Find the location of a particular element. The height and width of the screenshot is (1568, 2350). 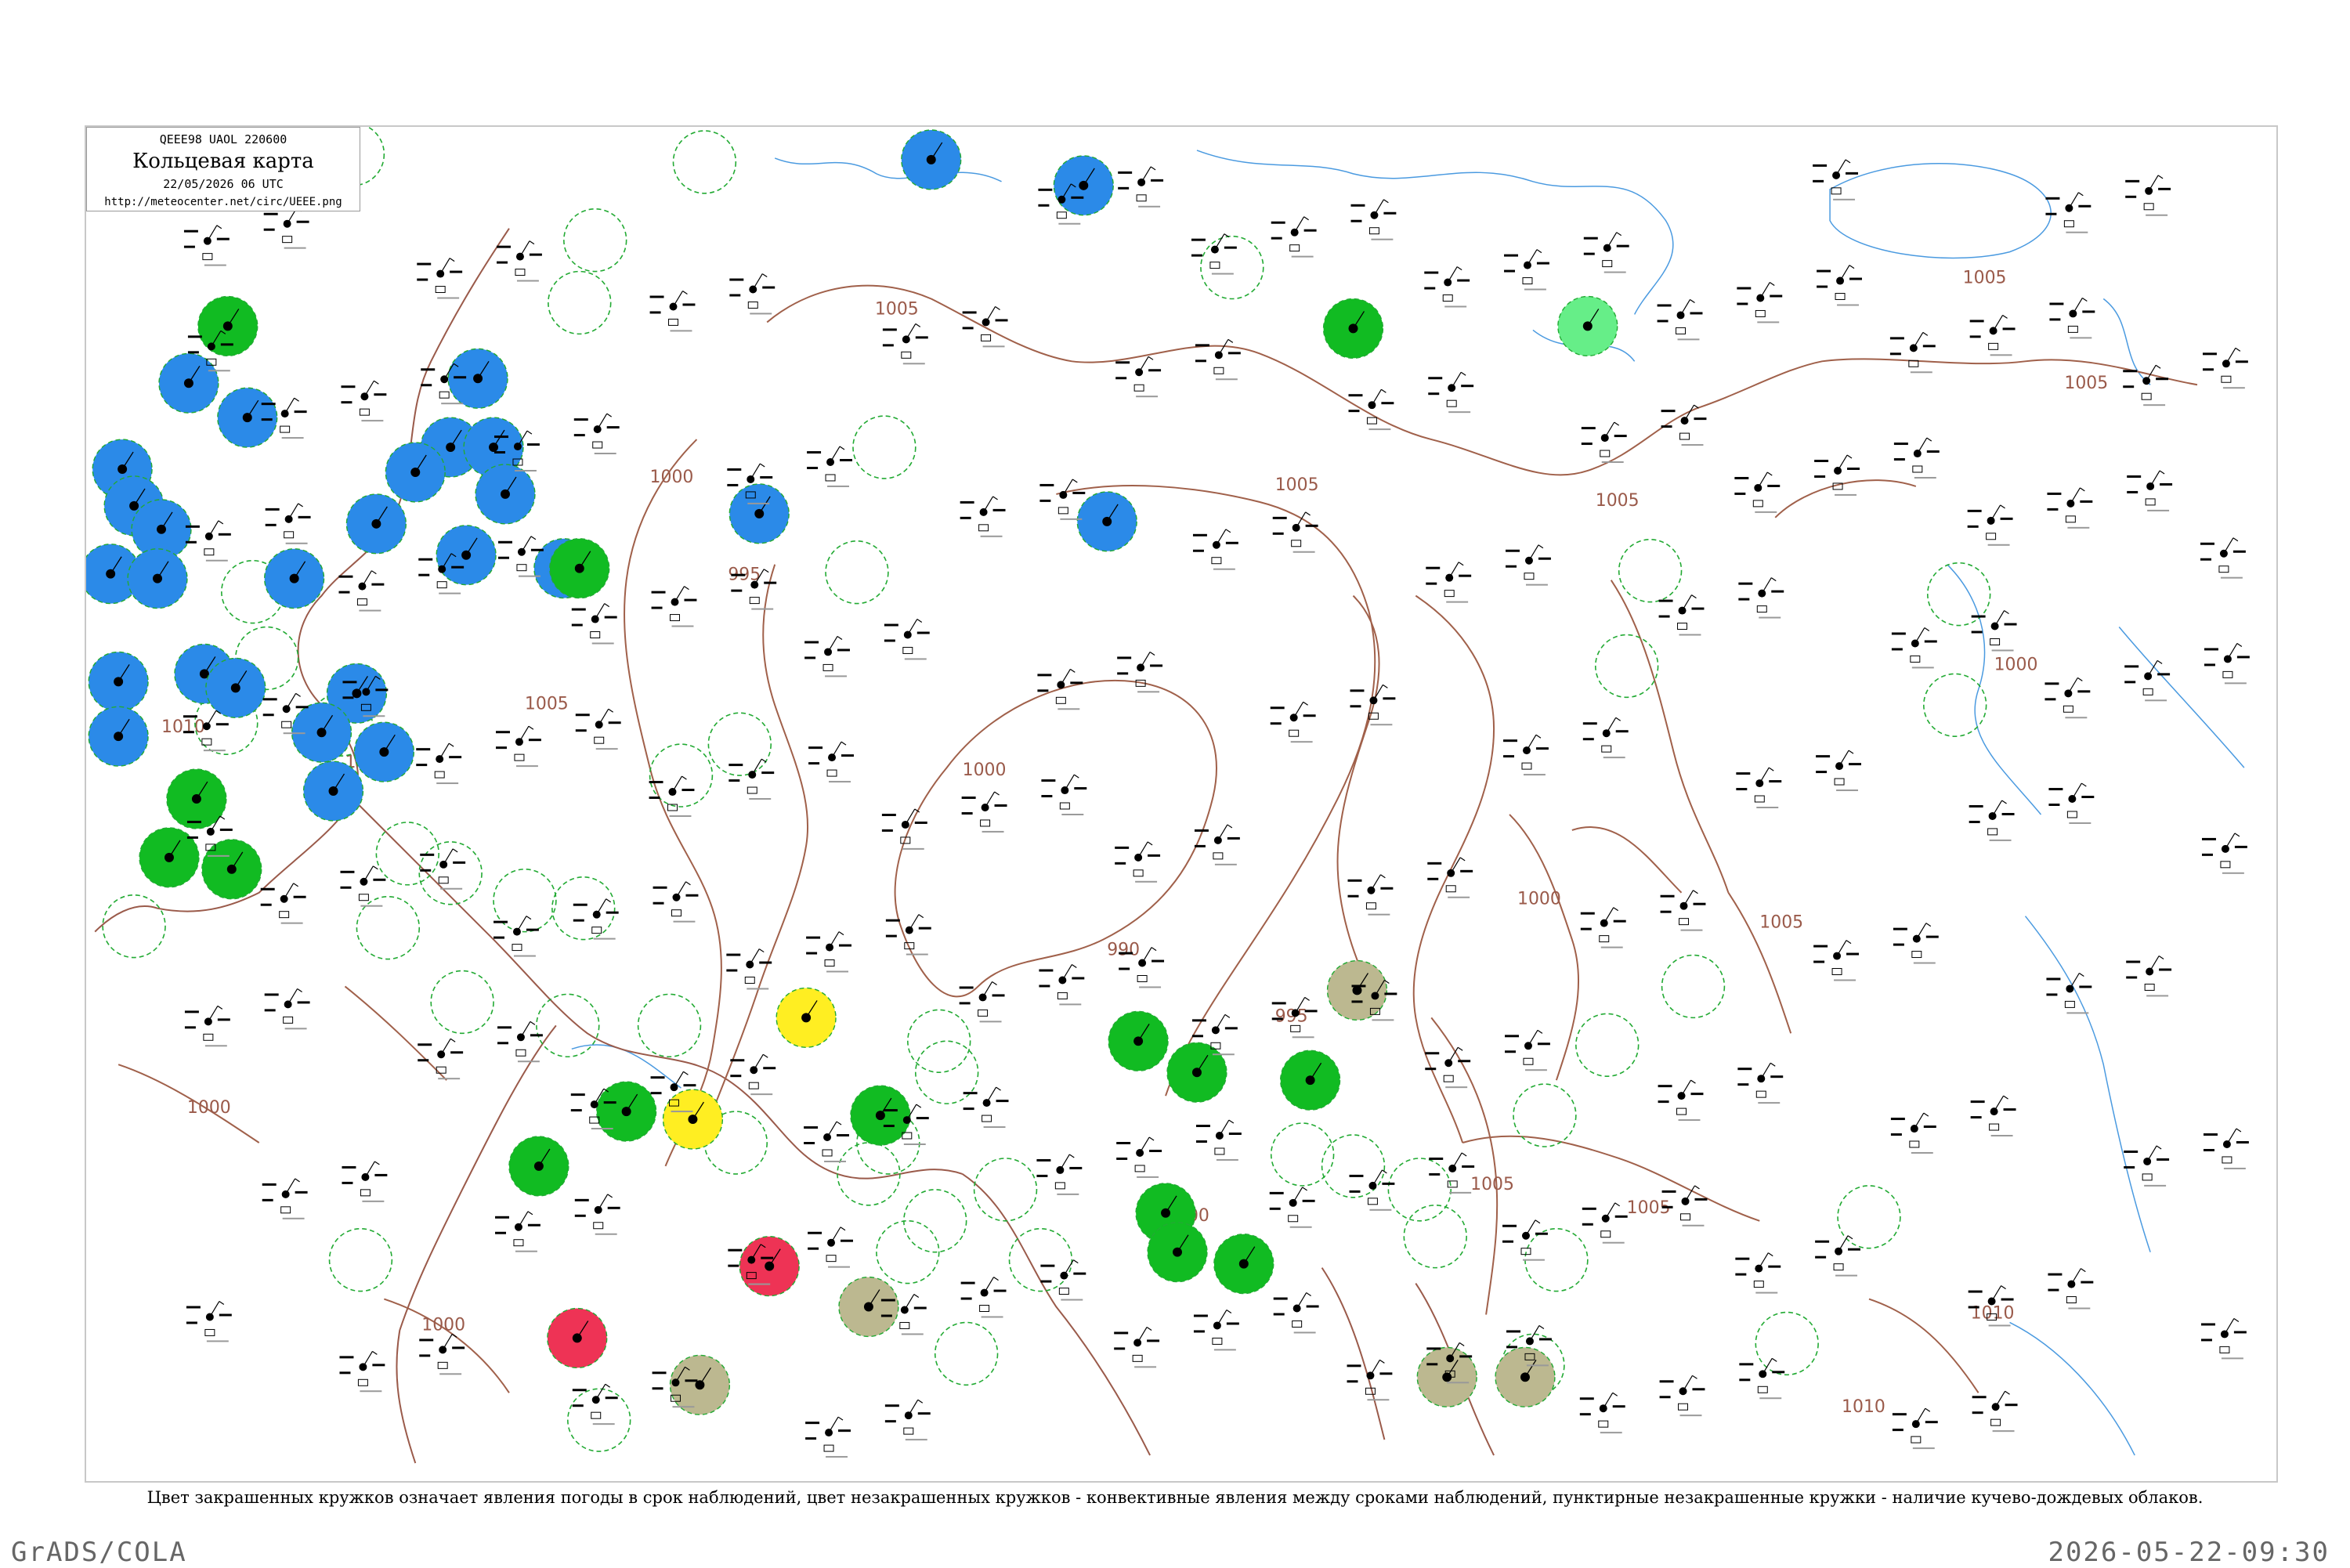

map-date: 22/05/2026 06 UTC is located at coordinates (223, 184).